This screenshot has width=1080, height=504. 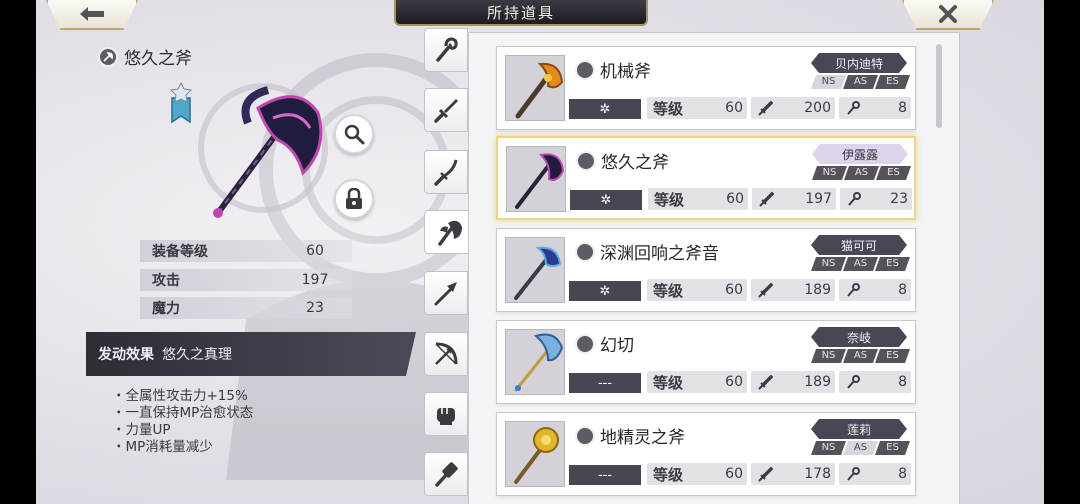 What do you see at coordinates (539, 362) in the screenshot?
I see `phantom-cut-axe-icon` at bounding box center [539, 362].